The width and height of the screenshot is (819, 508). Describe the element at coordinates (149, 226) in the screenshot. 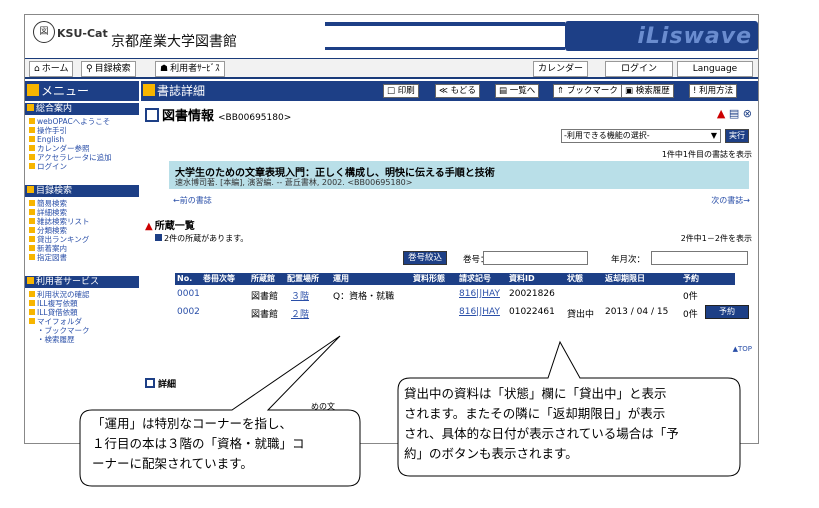

I see `building-icon: ▲` at that location.